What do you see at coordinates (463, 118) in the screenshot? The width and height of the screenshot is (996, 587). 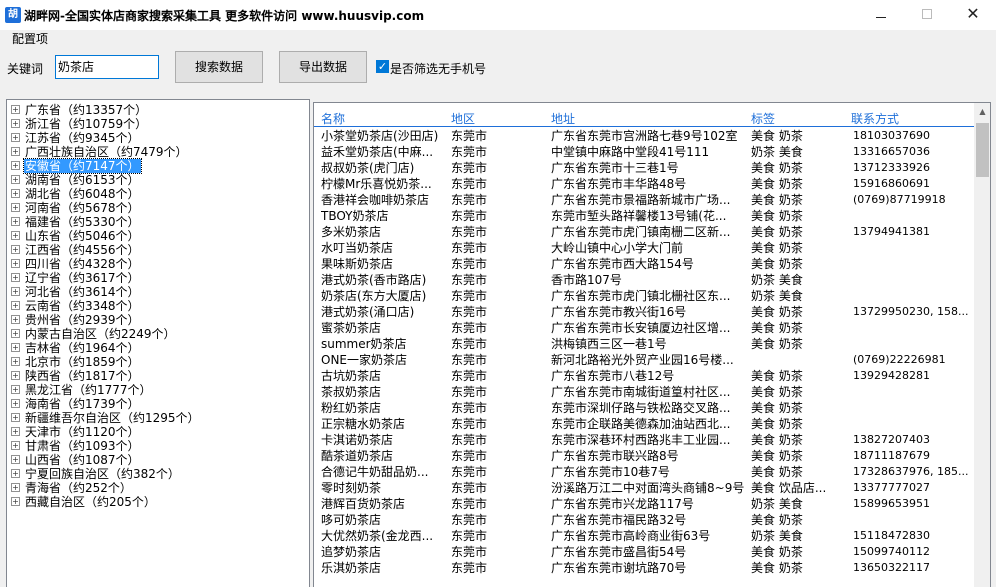 I see `column-header-area: 地区` at bounding box center [463, 118].